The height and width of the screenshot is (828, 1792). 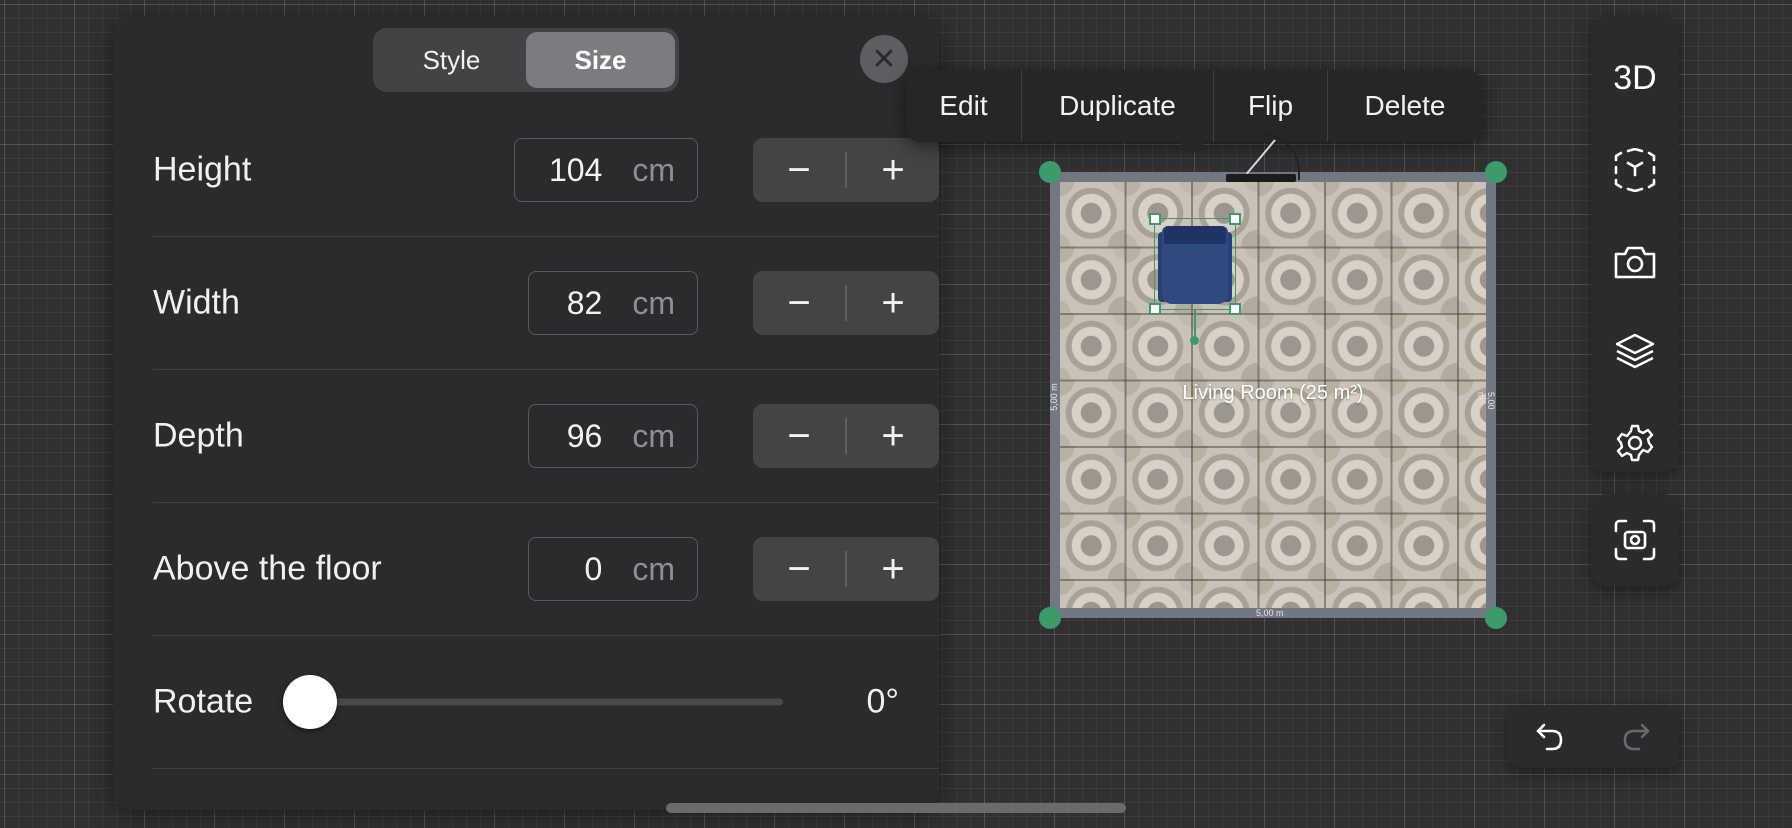 What do you see at coordinates (882, 701) in the screenshot?
I see `rotate-value: 0°` at bounding box center [882, 701].